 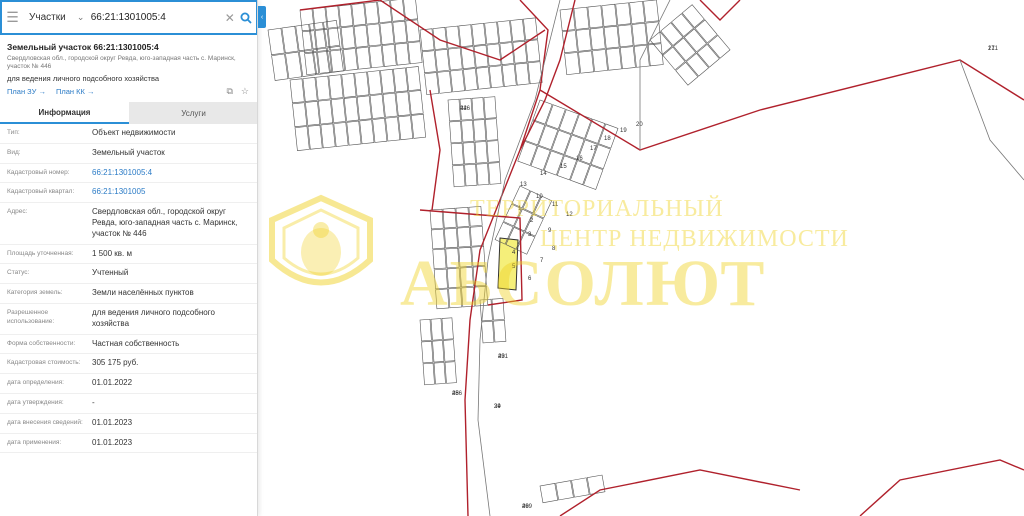 I want to click on info-row: Кадастровый номер: 66:21:1301005:4, so click(x=128, y=174).